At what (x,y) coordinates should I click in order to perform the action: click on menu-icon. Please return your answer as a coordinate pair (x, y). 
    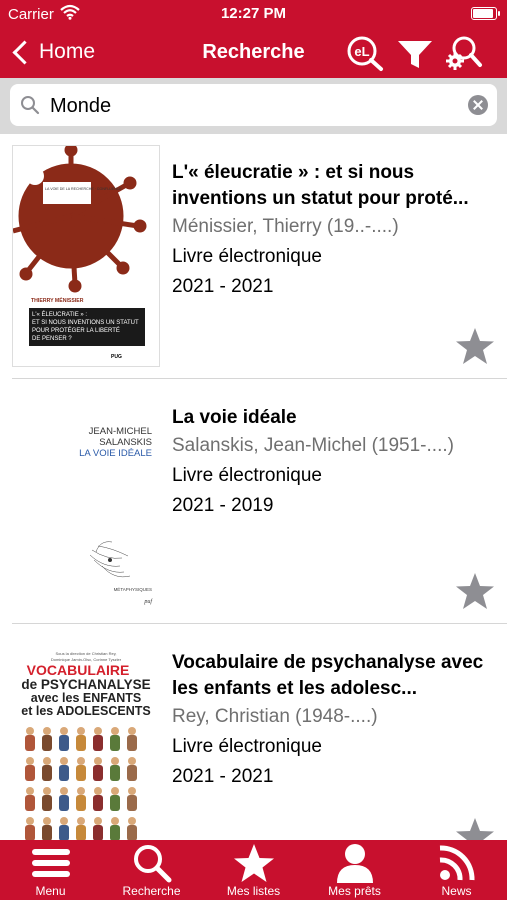
    Looking at the image, I should click on (51, 863).